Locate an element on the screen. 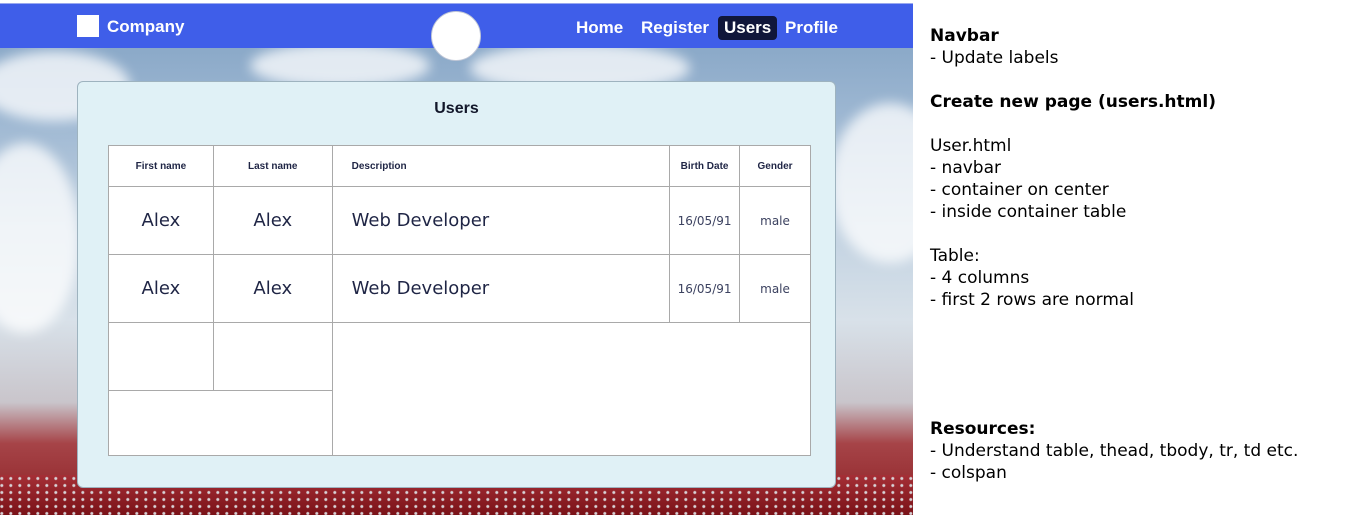 The image size is (1366, 516). notes-table-item: - 4 columns is located at coordinates (980, 278).